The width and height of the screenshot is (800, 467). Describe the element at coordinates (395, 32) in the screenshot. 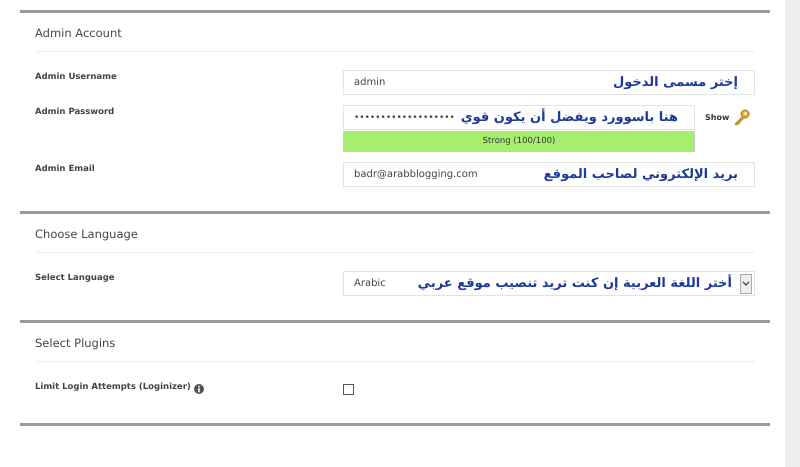

I see `section-title: Admin Account` at that location.